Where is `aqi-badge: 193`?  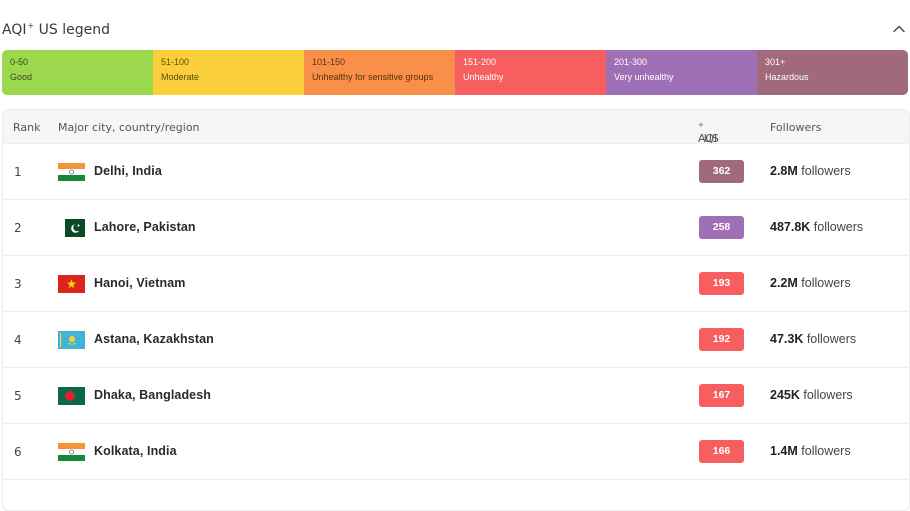
aqi-badge: 193 is located at coordinates (721, 283).